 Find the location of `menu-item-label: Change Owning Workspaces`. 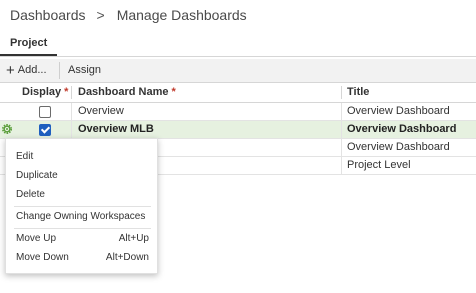

menu-item-label: Change Owning Workspaces is located at coordinates (81, 216).